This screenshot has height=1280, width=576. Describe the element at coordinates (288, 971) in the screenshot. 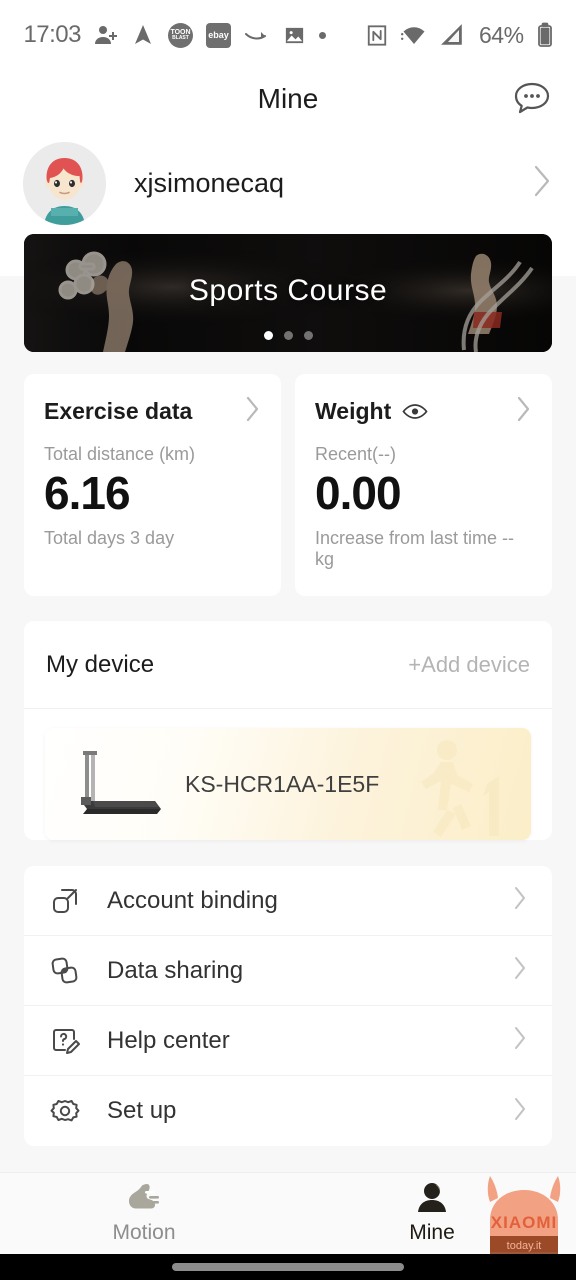

I see `menu-item-data-sharing: Data sharing` at that location.